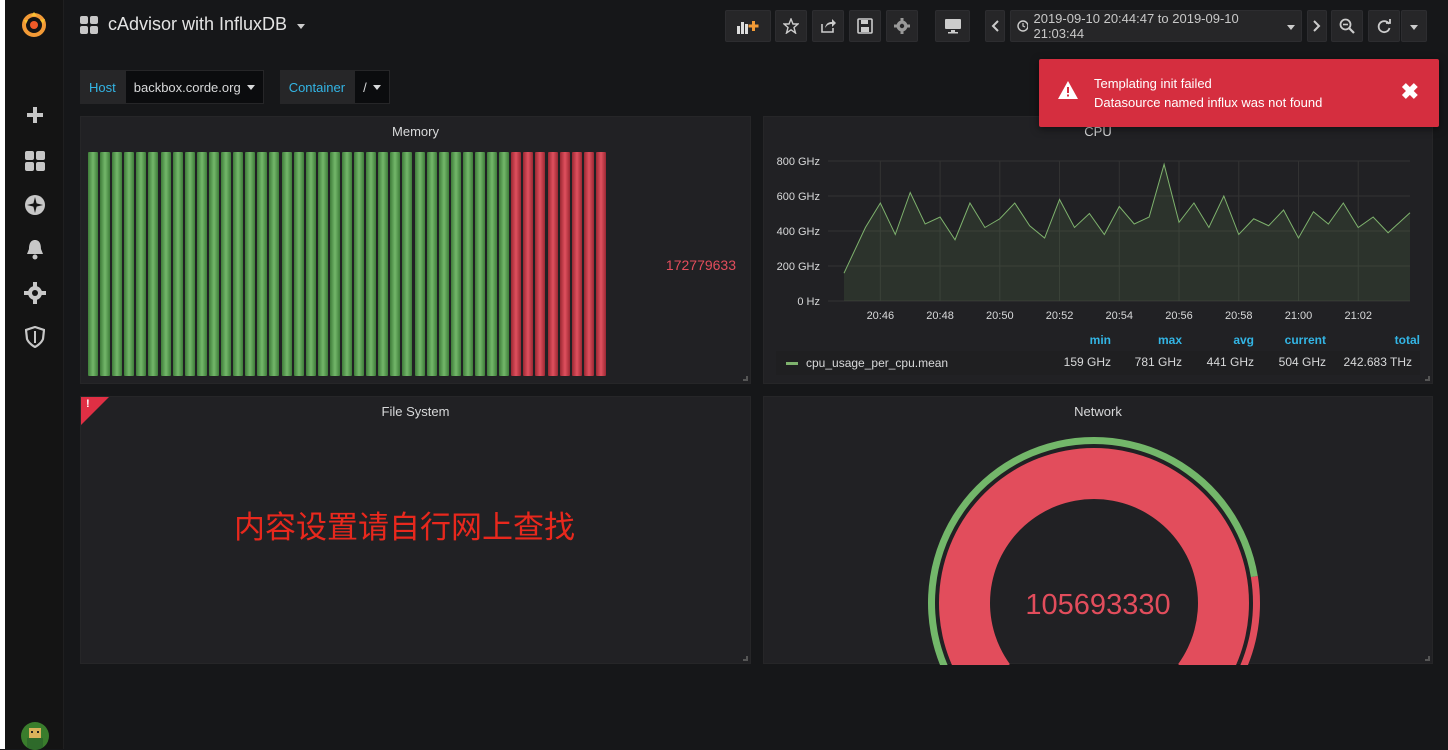  I want to click on side-menu, so click(34, 375).